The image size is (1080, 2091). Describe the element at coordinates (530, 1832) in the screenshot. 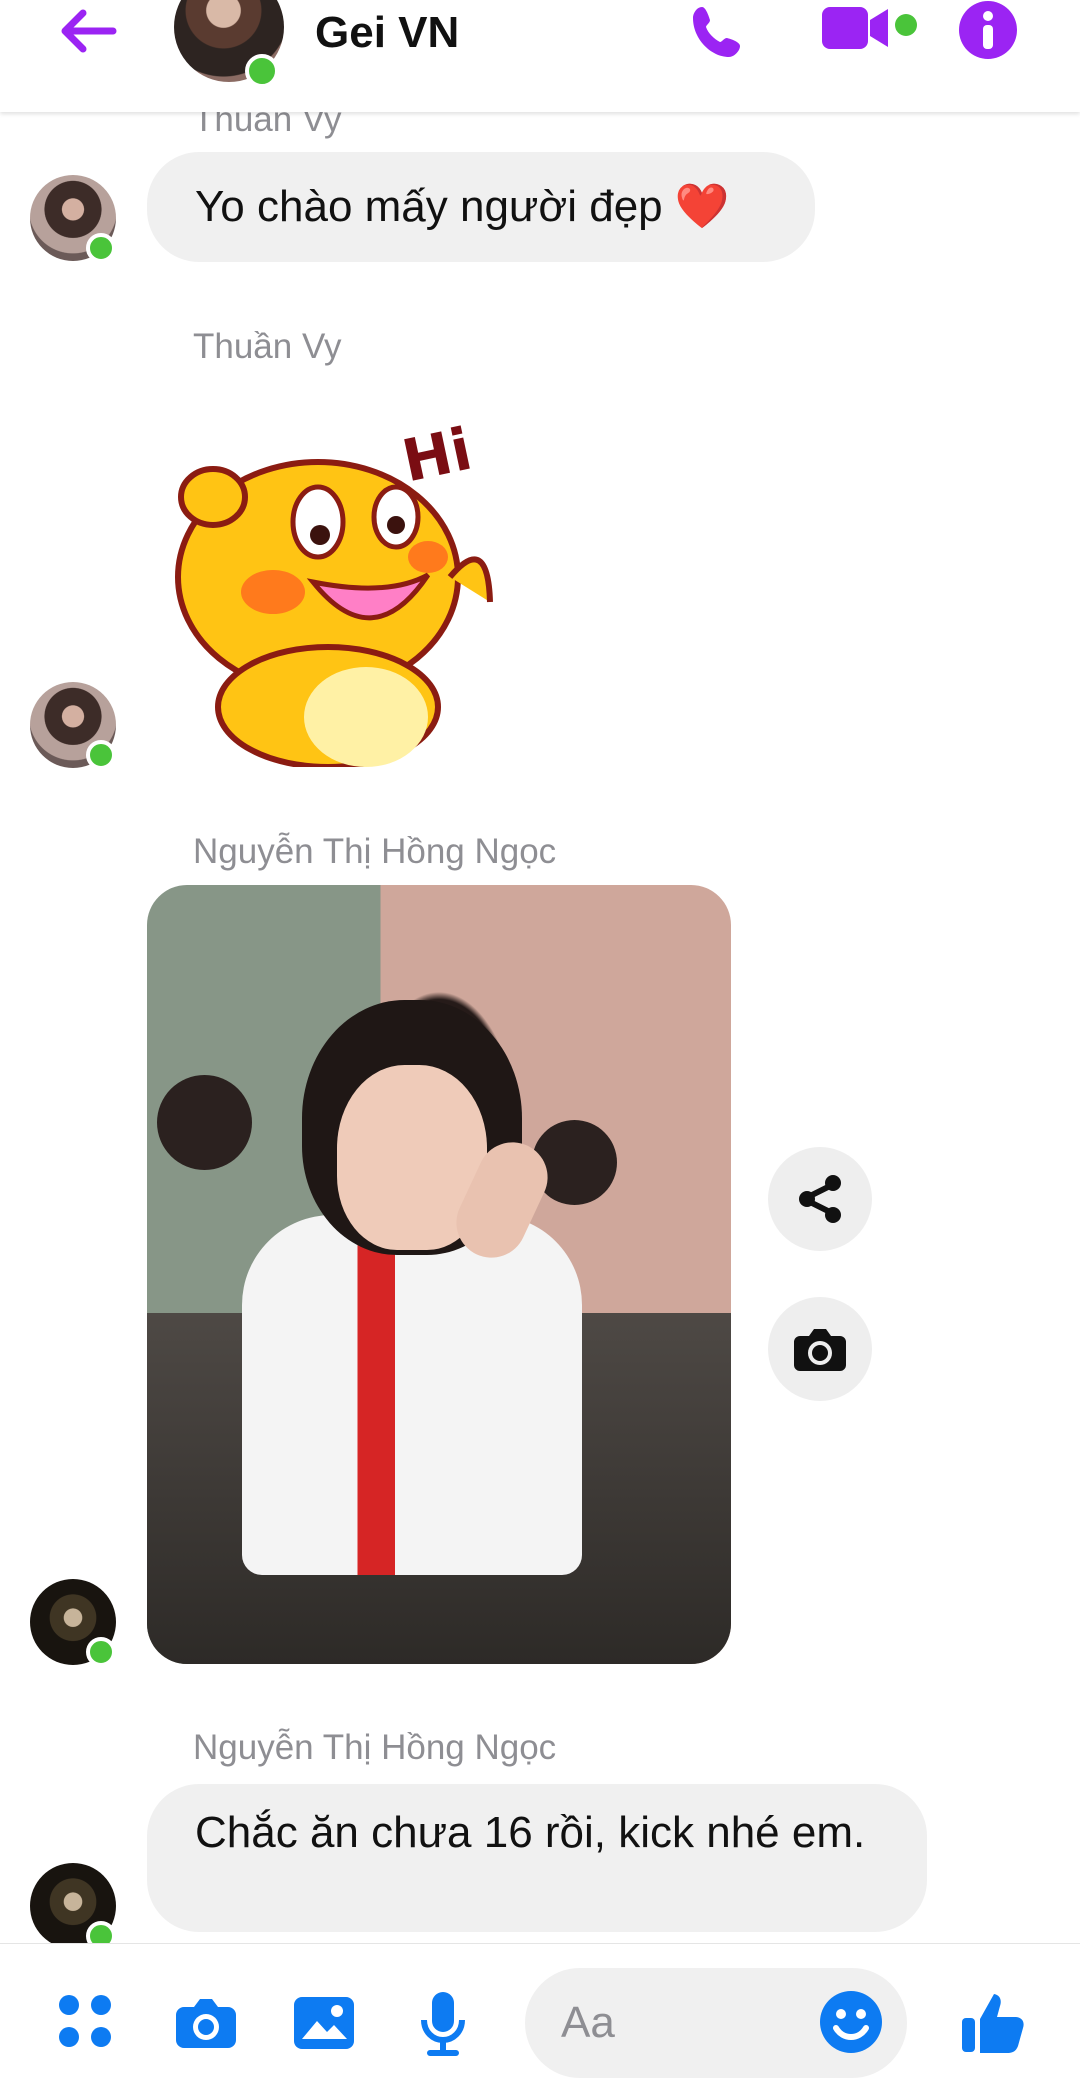

I see `message-text: Chắc ăn chưa 16 rồi, kick nhé em.` at that location.